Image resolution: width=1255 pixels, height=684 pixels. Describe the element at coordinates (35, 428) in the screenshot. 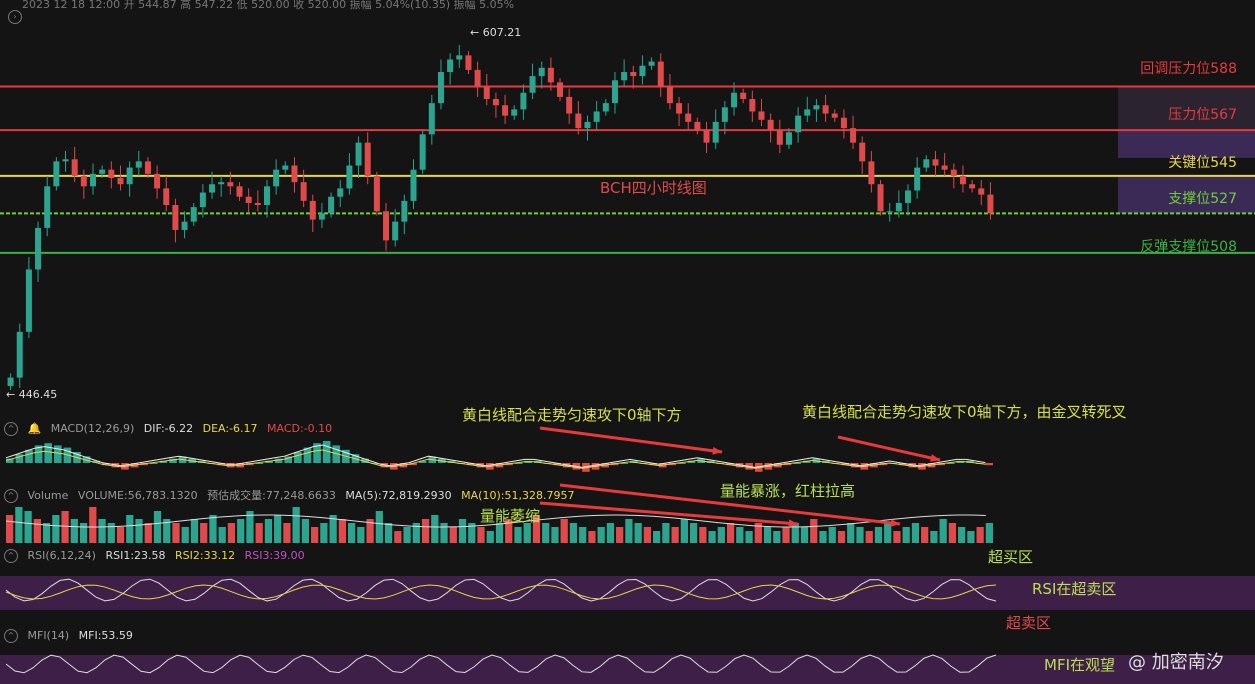

I see `bell-icon: 🔔` at that location.